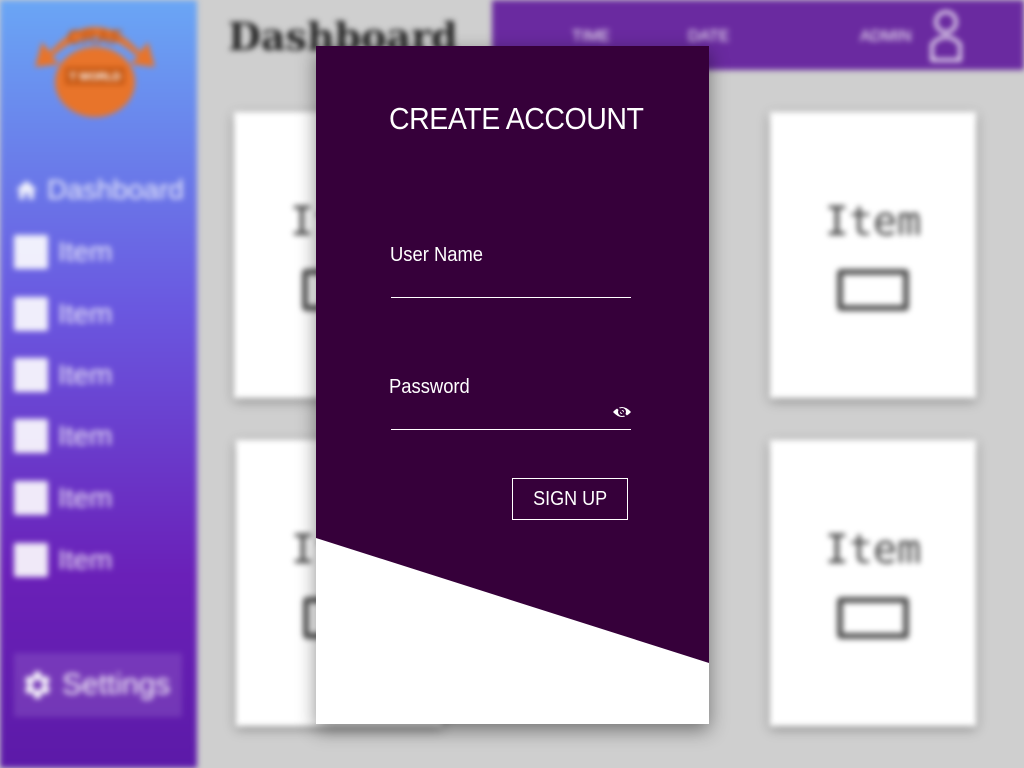  Describe the element at coordinates (115, 189) in the screenshot. I see `sidebar-item-label: Dashboard` at that location.